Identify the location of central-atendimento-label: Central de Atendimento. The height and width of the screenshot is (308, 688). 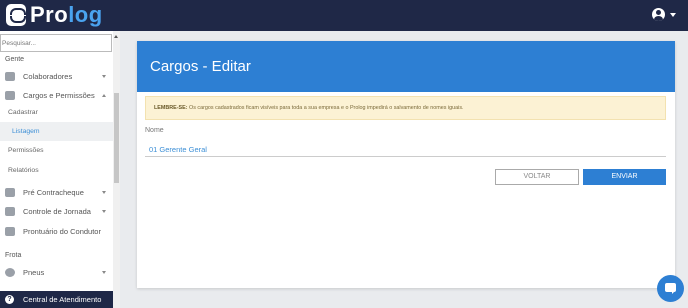
(62, 299).